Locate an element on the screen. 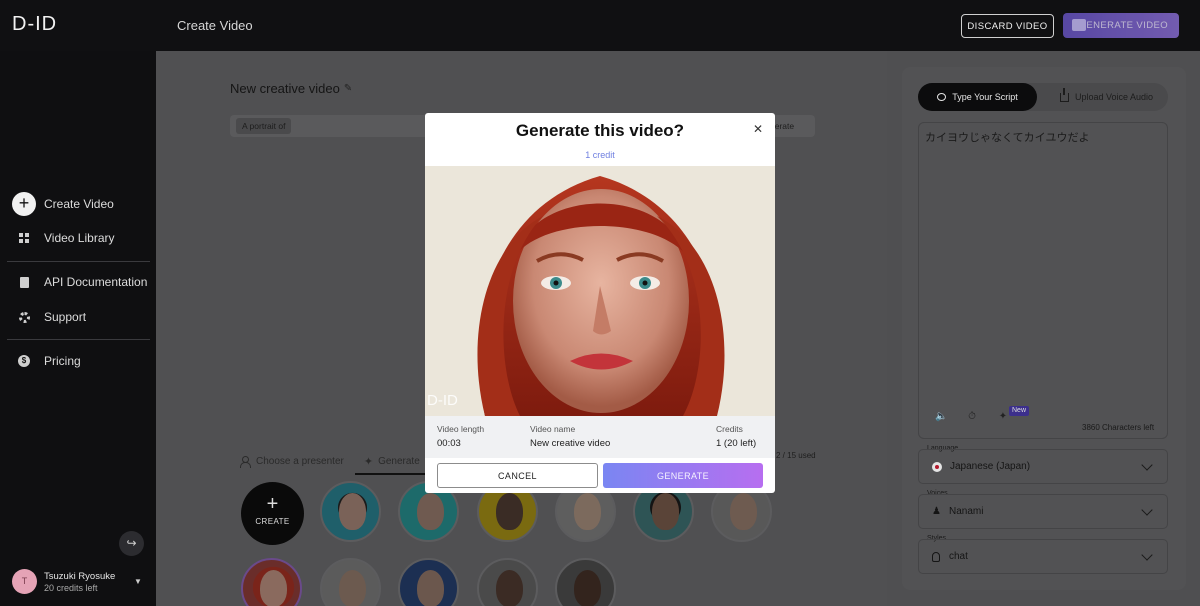 This screenshot has height=606, width=1200. characters-left: 3860 Characters left is located at coordinates (1118, 427).